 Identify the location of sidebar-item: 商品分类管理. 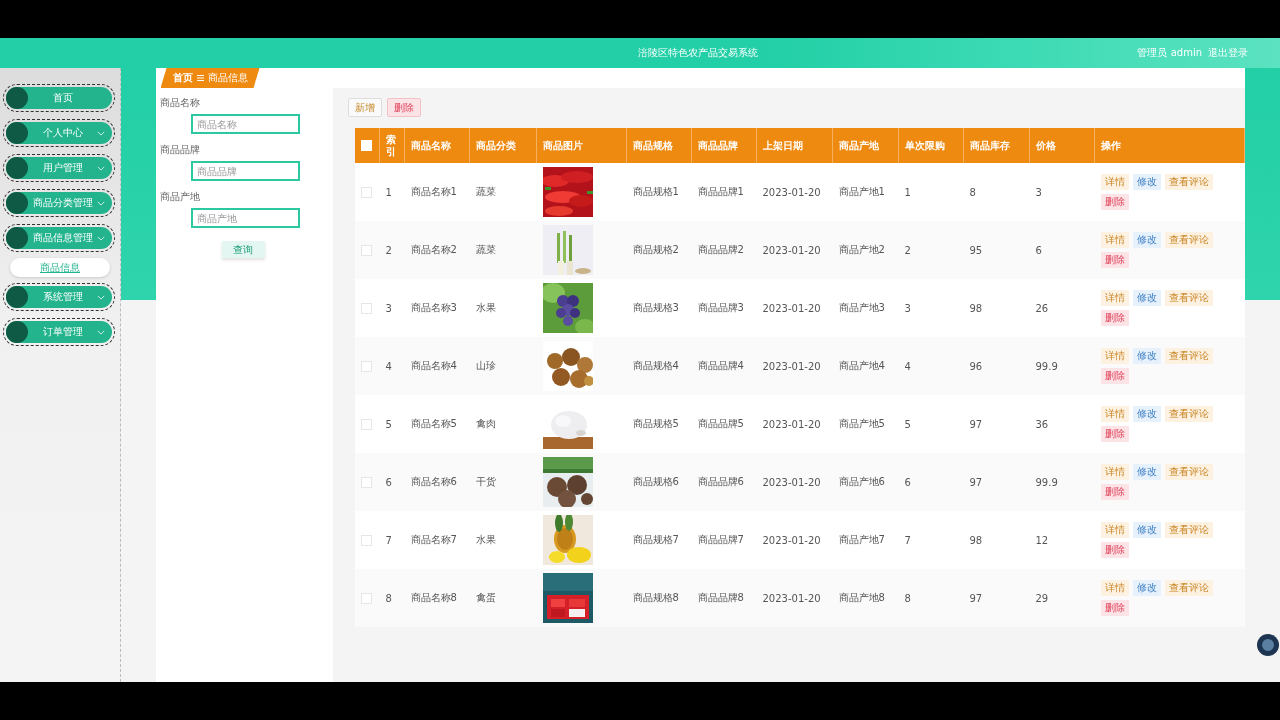
(59, 203).